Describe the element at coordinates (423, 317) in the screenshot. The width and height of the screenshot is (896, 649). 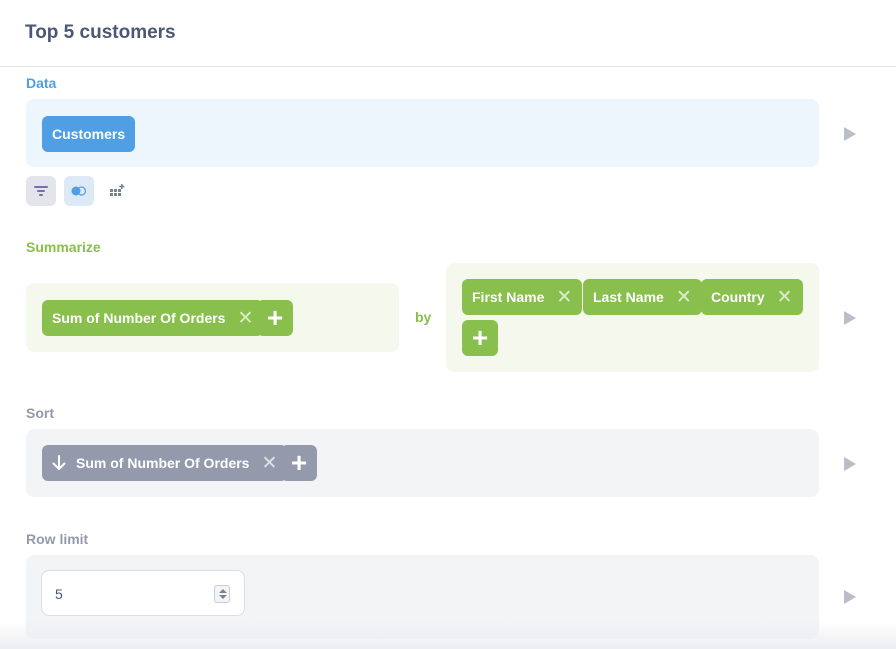
I see `by-label: by` at that location.